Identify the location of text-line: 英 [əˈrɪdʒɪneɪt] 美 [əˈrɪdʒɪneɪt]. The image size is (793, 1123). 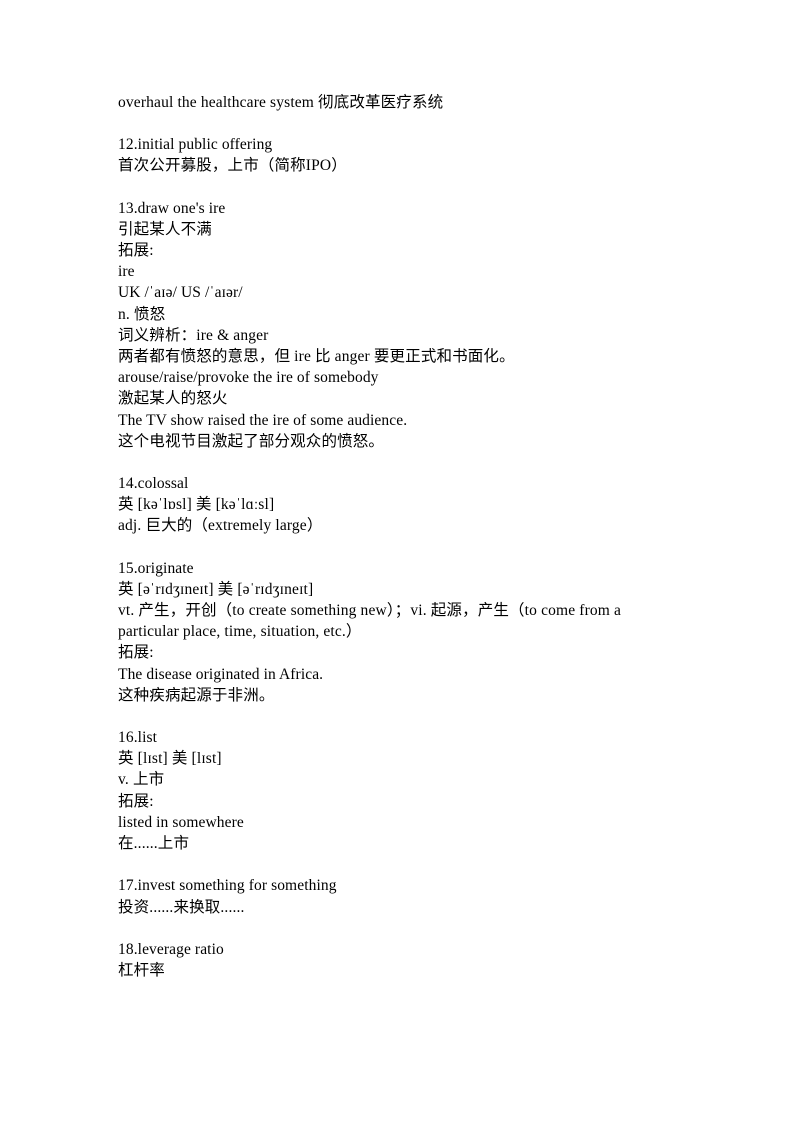
(216, 589).